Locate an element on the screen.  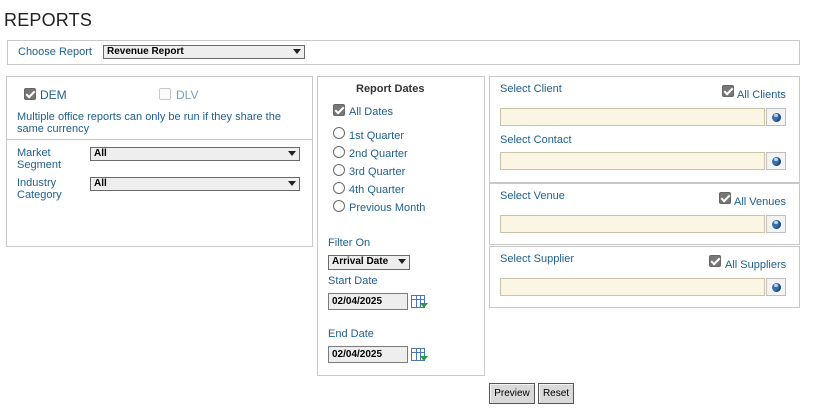
option-previous-month: Previous Month is located at coordinates (387, 208).